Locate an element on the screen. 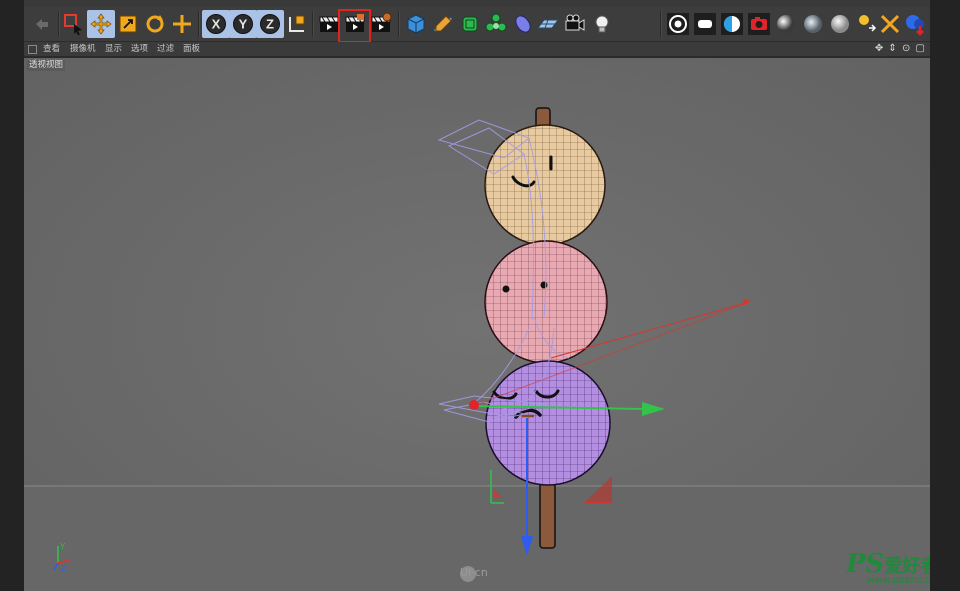  octane-sphere-2-icon is located at coordinates (813, 24).